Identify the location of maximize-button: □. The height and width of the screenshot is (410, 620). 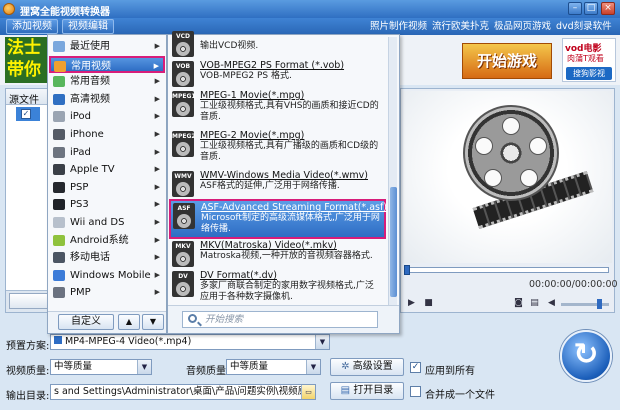
(591, 8).